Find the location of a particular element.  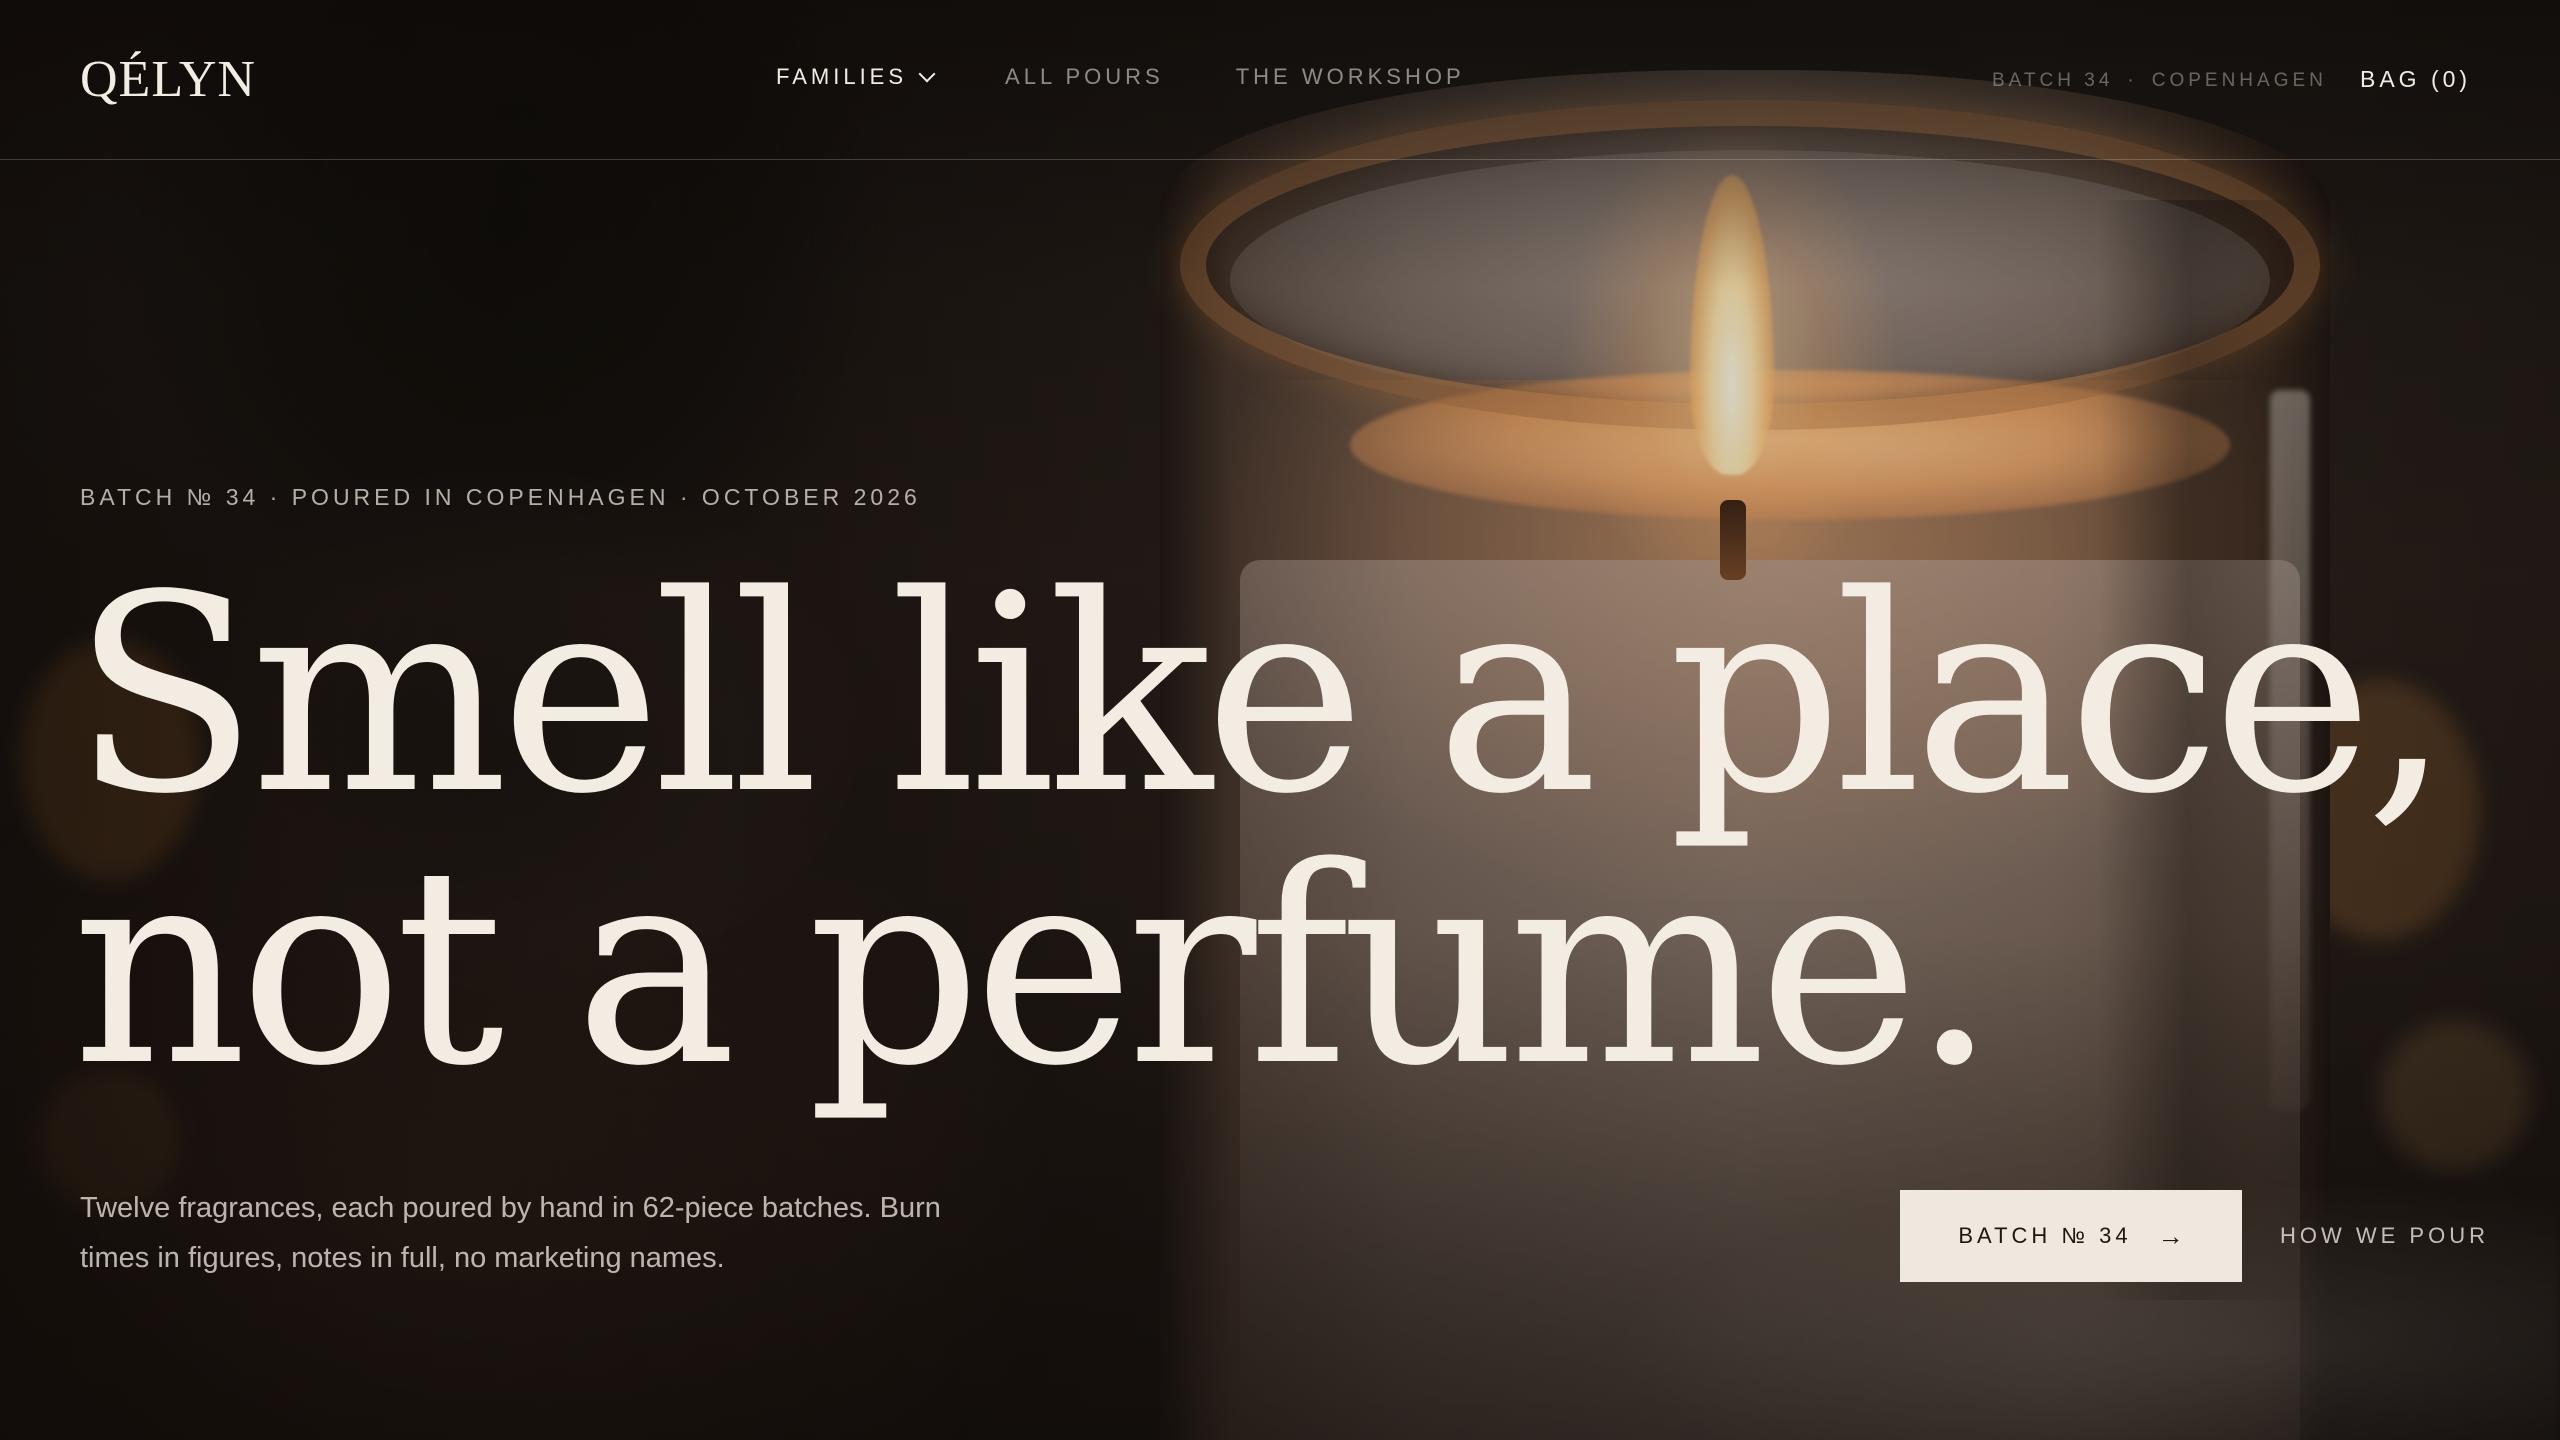

nav-item-families: FAMILIES is located at coordinates (856, 77).